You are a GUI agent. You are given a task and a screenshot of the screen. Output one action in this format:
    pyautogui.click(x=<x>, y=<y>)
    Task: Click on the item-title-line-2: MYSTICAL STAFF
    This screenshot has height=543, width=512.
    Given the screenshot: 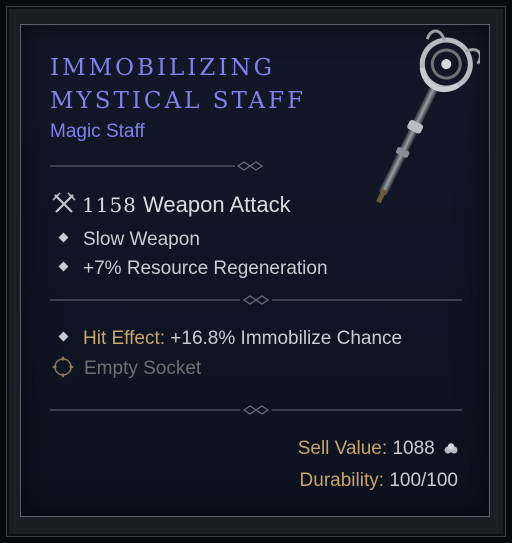 What is the action you would take?
    pyautogui.click(x=178, y=101)
    